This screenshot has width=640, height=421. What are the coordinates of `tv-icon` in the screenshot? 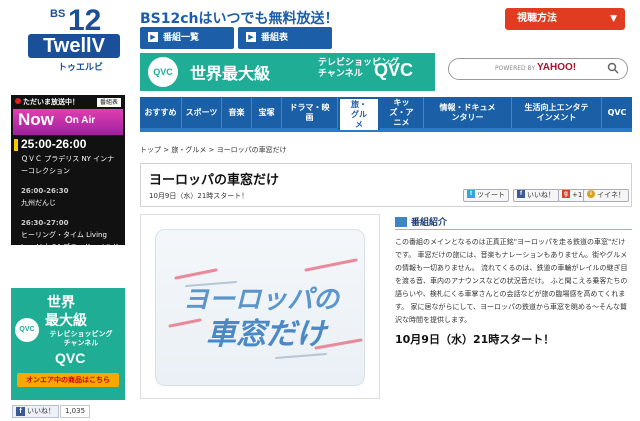 It's located at (401, 221).